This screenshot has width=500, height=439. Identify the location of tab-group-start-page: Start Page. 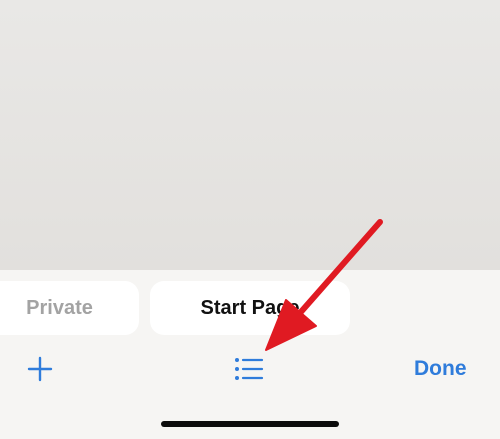
(250, 308).